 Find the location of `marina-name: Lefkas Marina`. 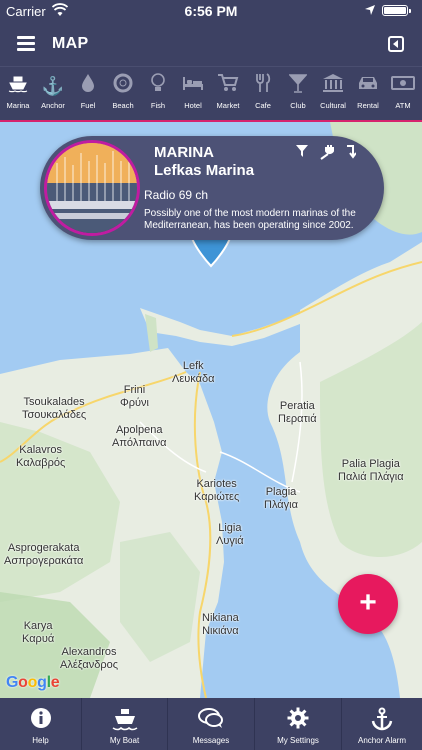

marina-name: Lefkas Marina is located at coordinates (204, 170).